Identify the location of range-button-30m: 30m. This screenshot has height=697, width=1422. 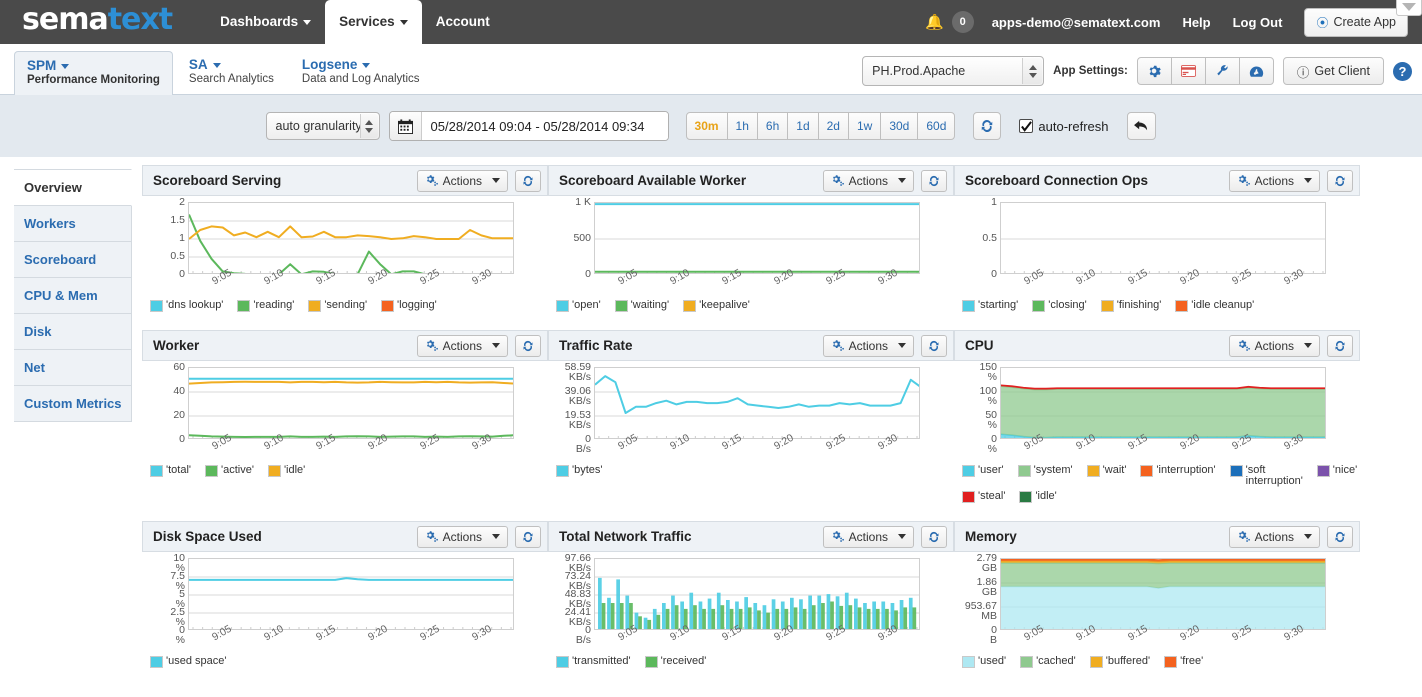
(706, 126).